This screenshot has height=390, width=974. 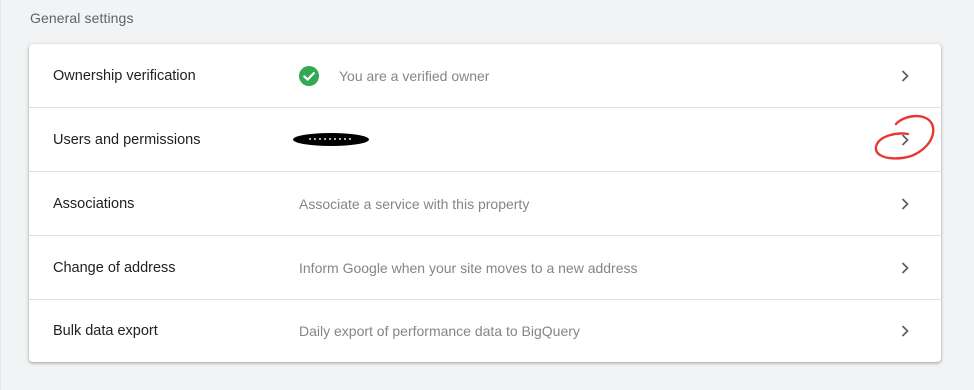 I want to click on row-description: Associate a service with this property, so click(x=414, y=203).